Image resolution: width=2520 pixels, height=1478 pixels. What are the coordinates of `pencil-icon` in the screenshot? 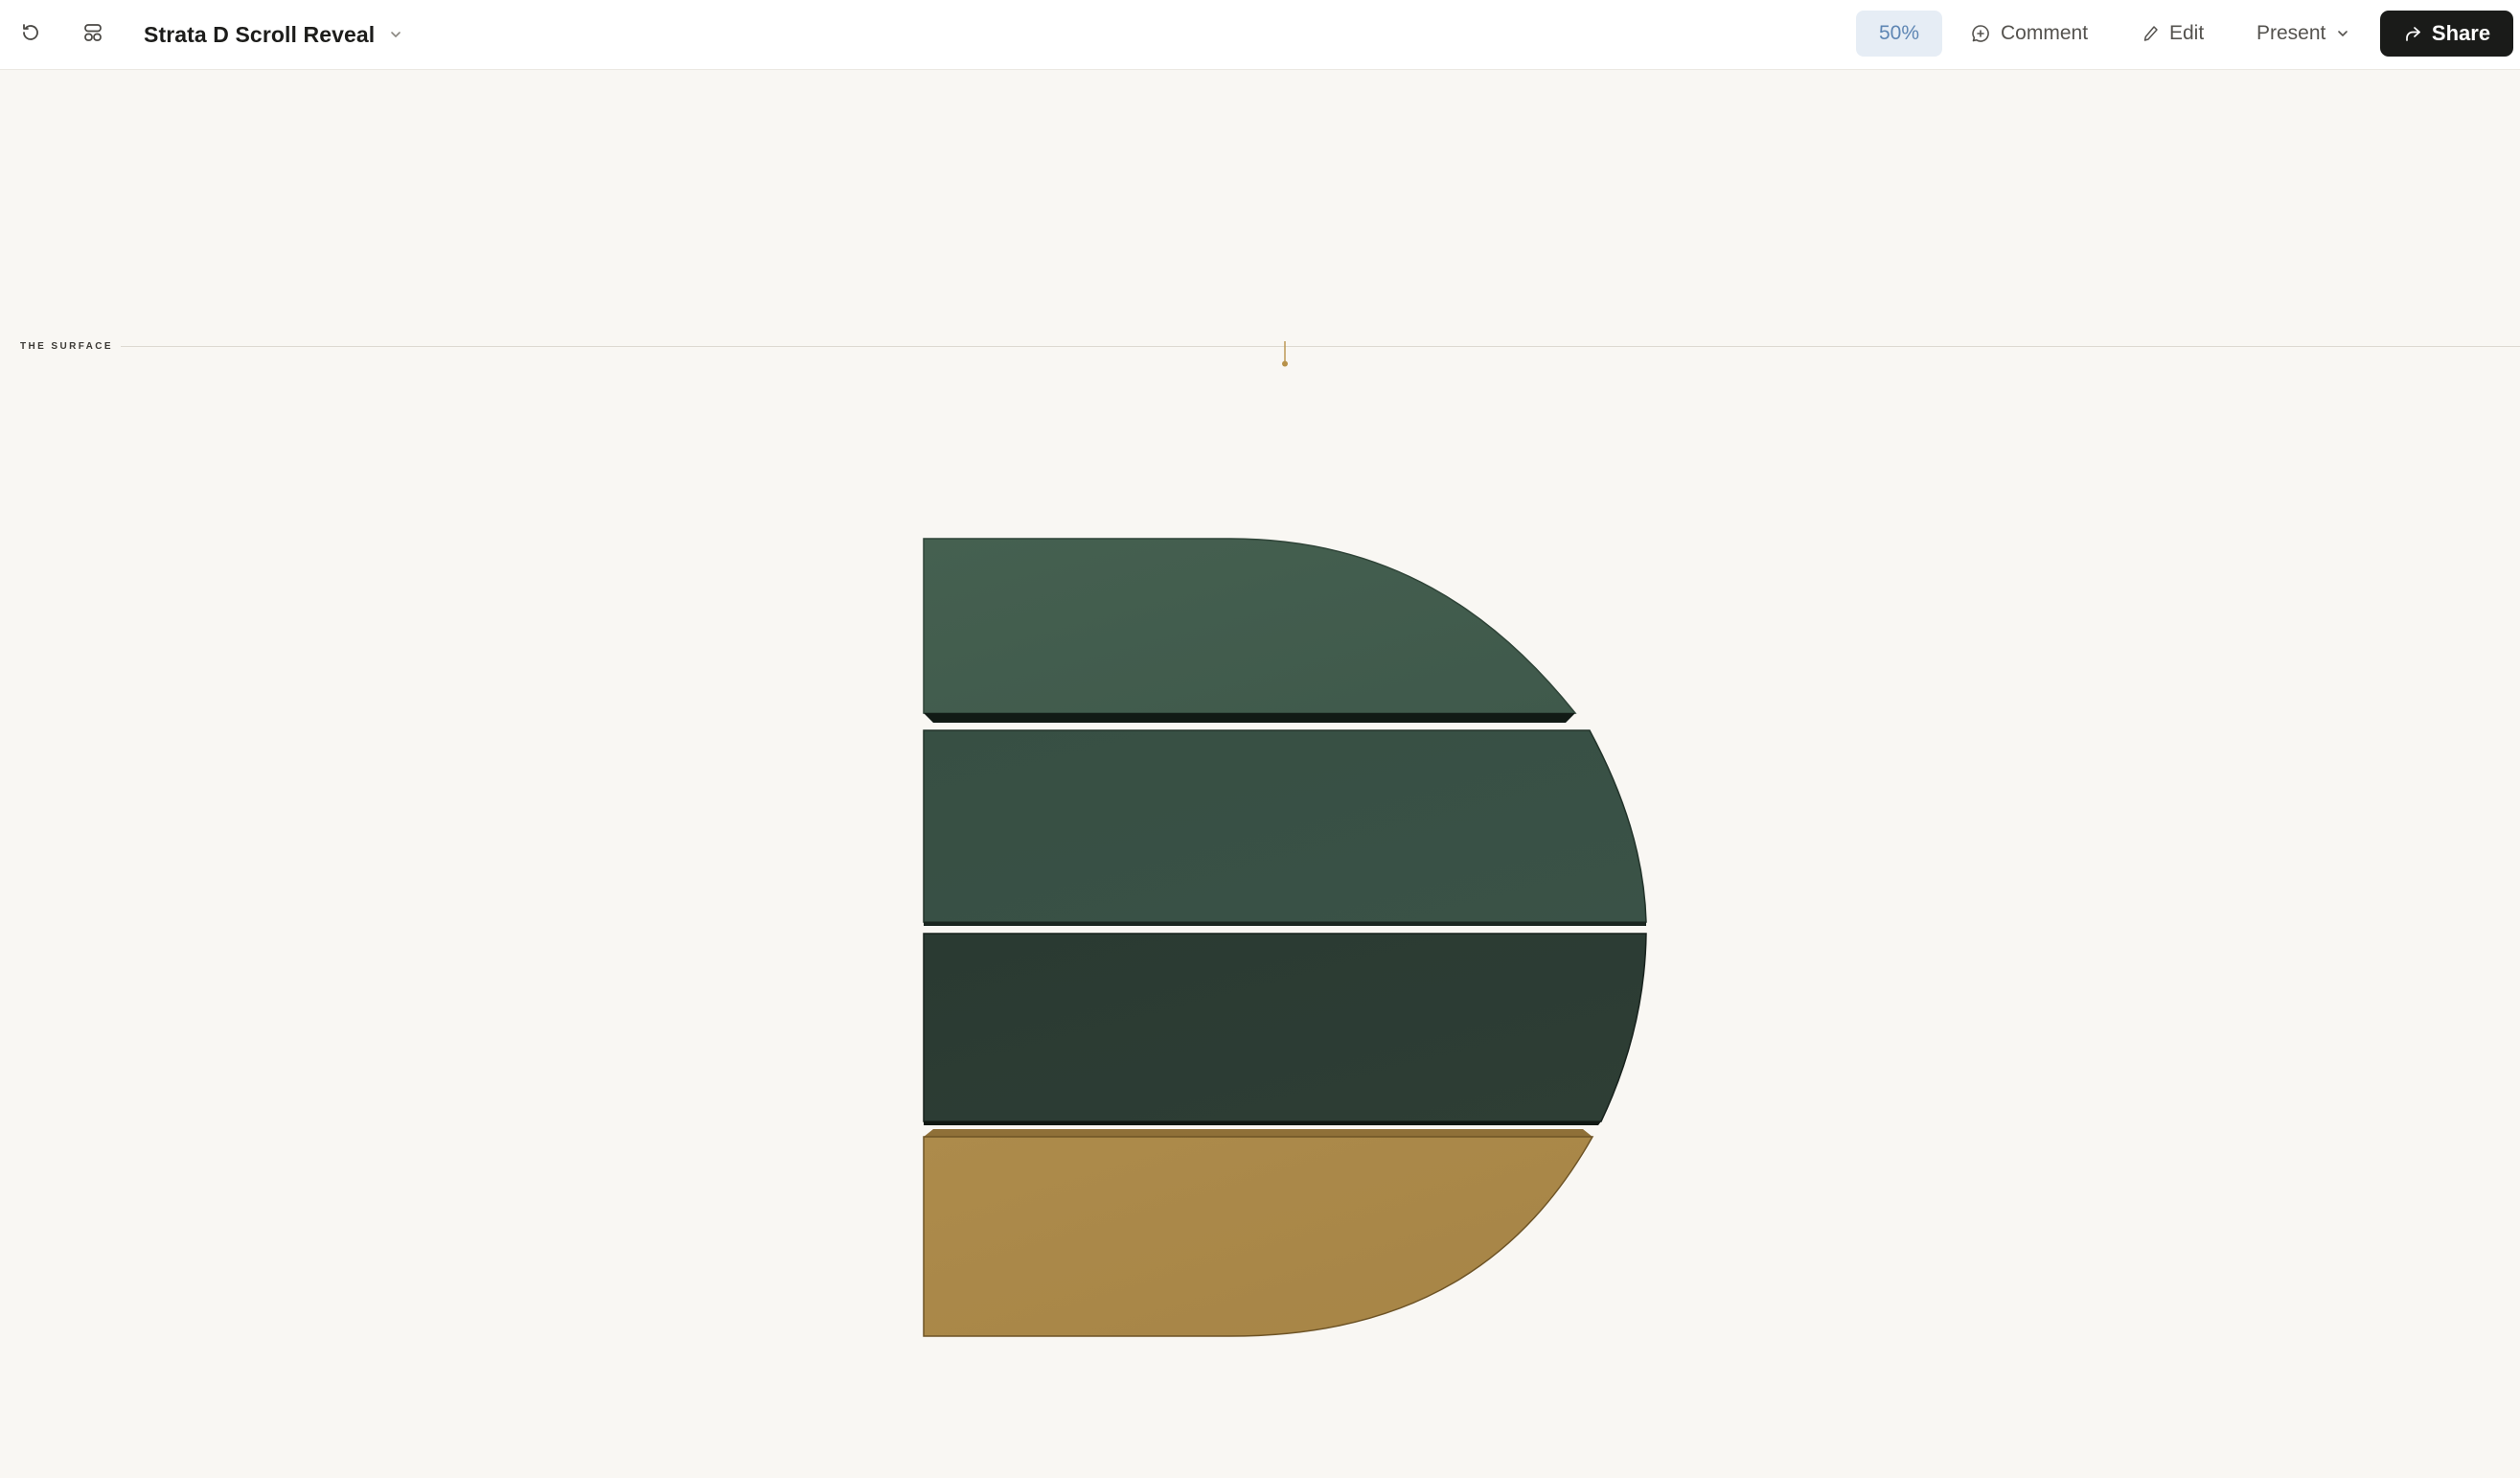 It's located at (2150, 33).